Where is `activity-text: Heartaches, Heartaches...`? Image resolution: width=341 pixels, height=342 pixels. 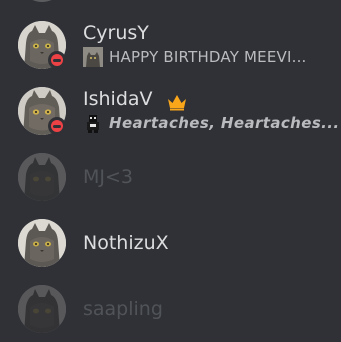 activity-text: Heartaches, Heartaches... is located at coordinates (224, 123).